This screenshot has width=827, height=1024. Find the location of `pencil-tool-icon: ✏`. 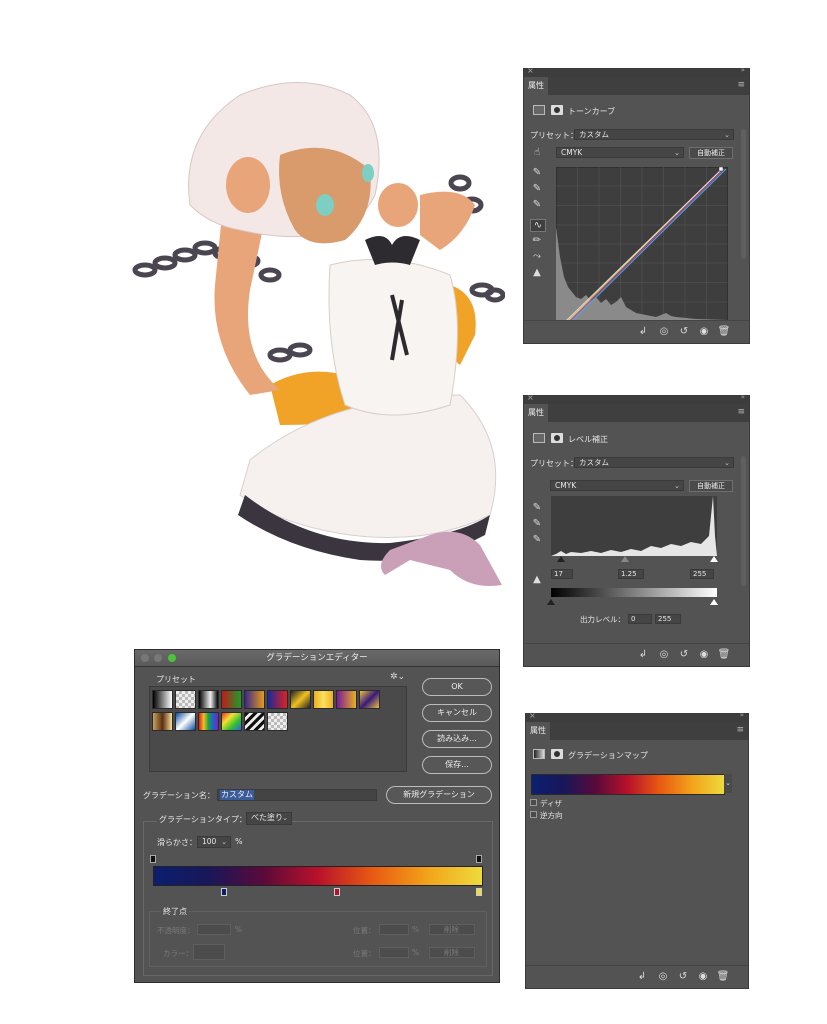

pencil-tool-icon: ✏ is located at coordinates (537, 240).